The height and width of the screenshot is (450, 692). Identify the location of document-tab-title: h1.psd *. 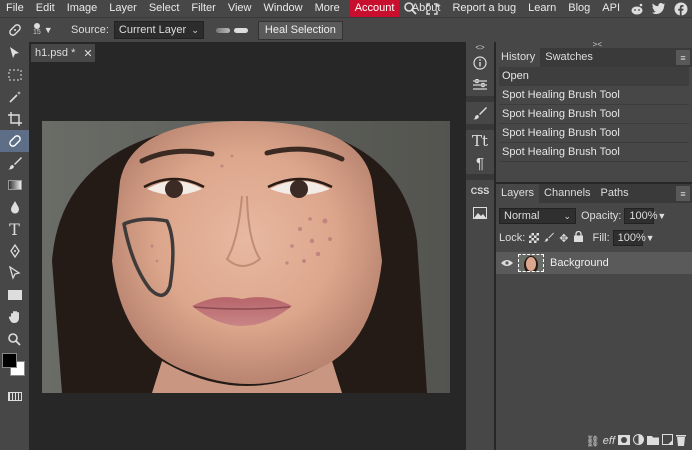
(55, 53).